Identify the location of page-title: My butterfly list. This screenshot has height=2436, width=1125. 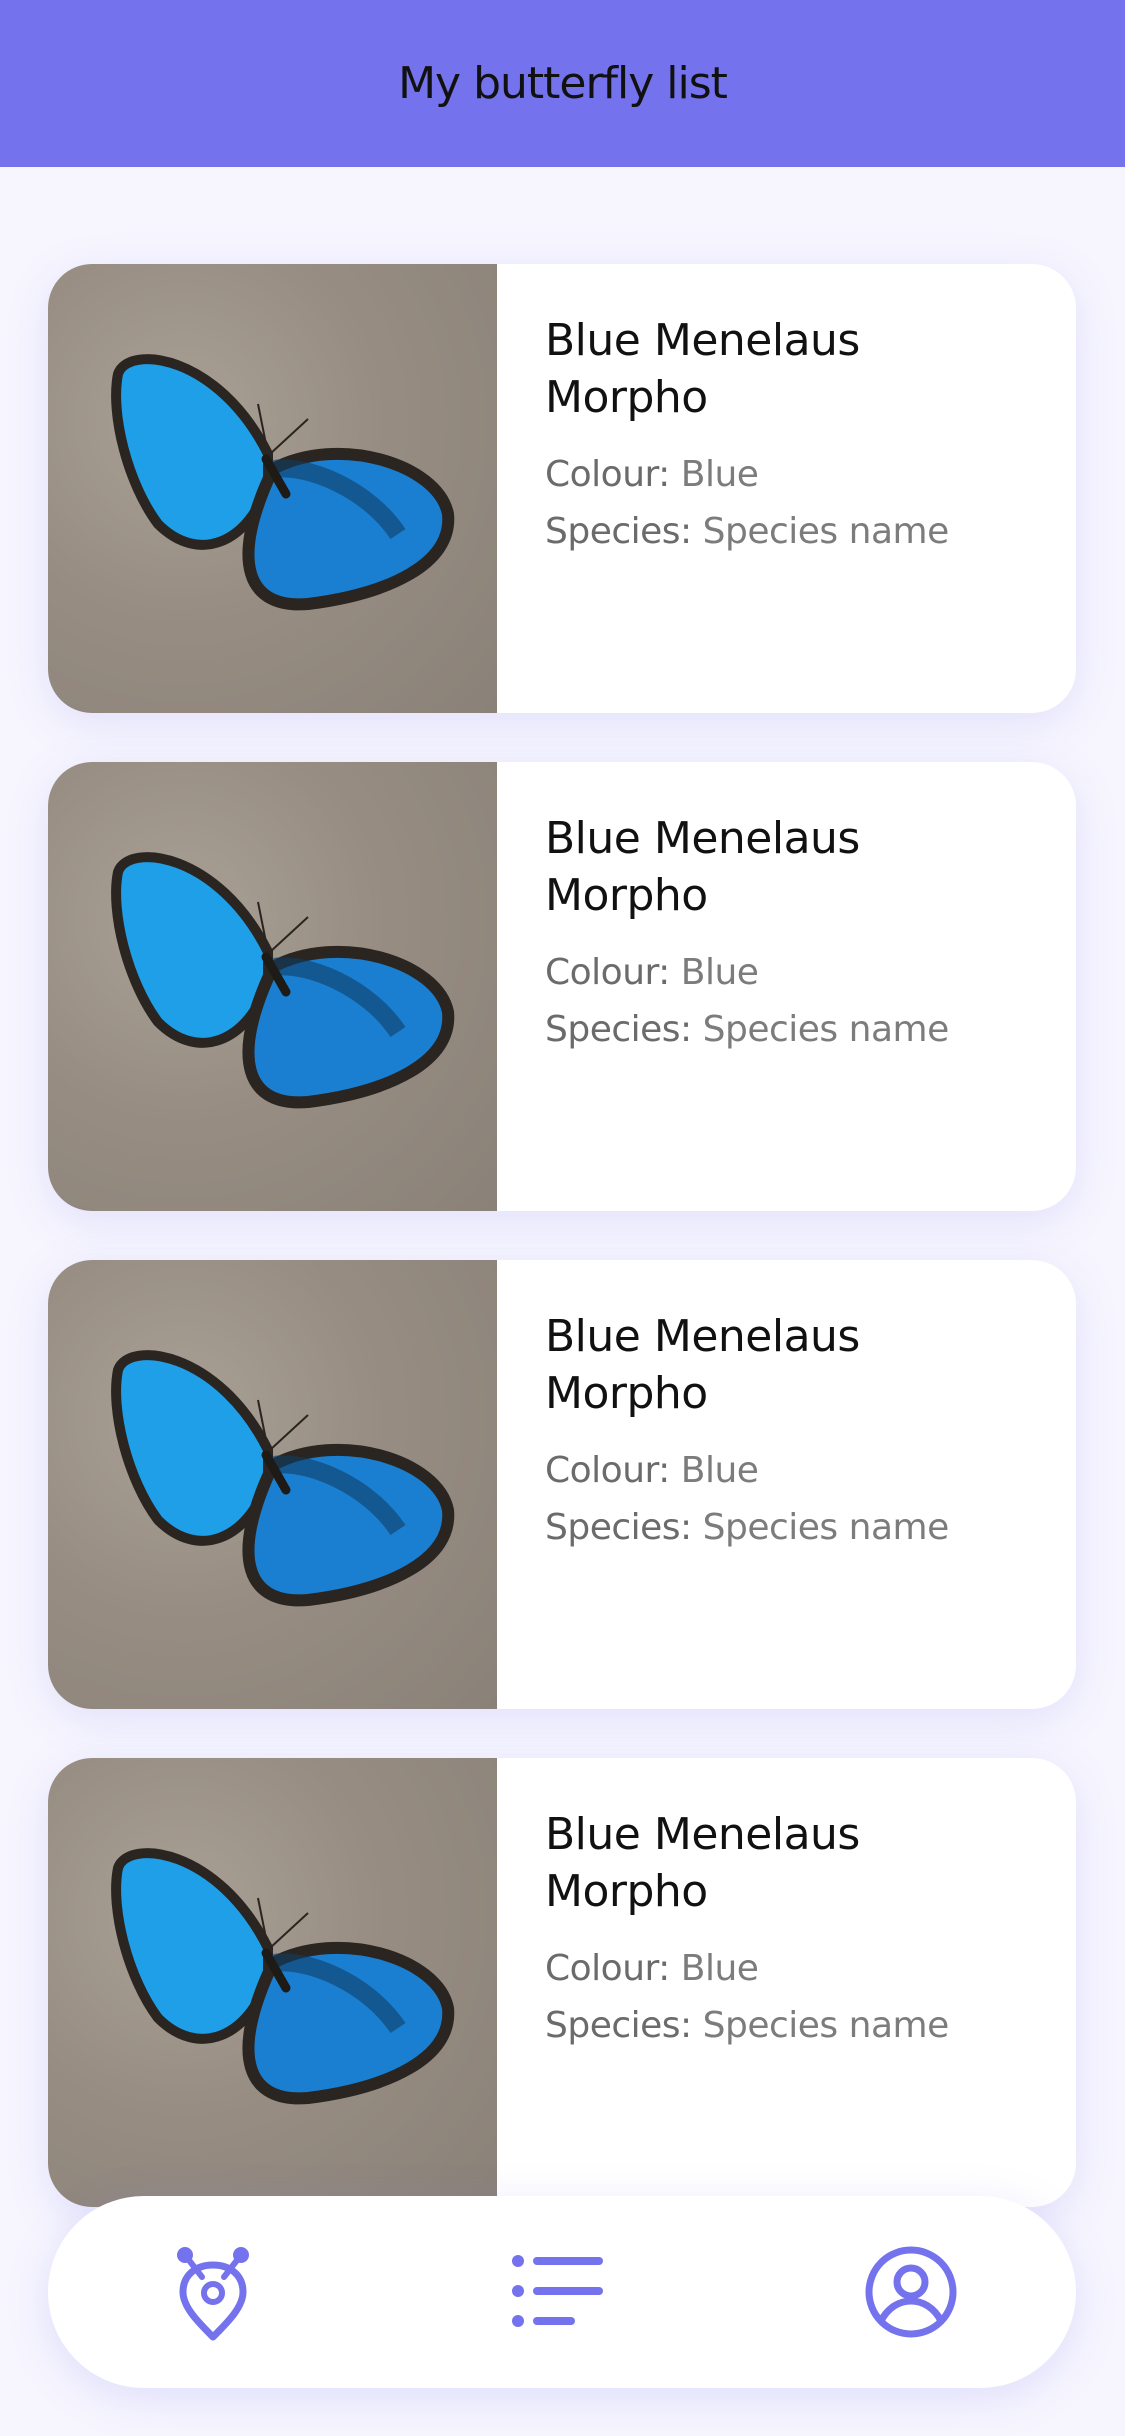
(563, 83).